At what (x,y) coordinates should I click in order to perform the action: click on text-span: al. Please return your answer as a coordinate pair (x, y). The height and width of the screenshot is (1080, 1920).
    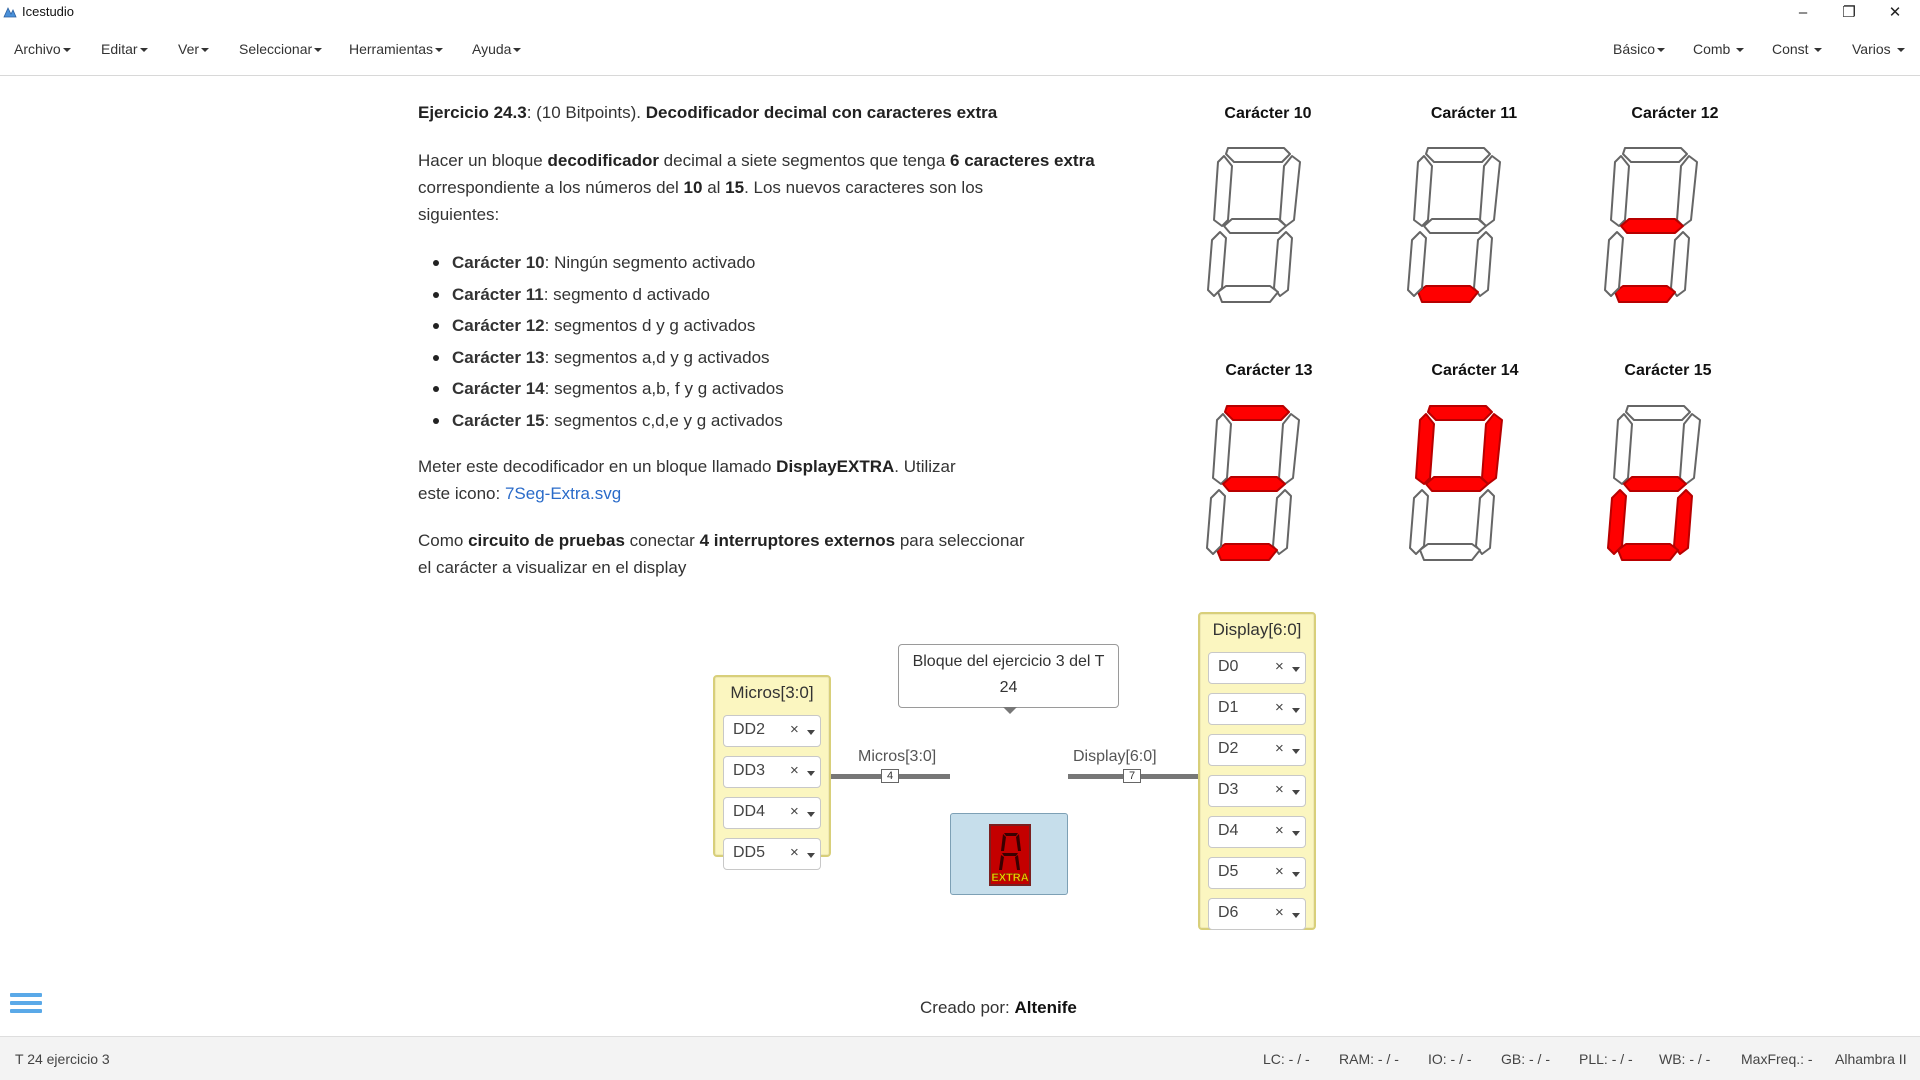
    Looking at the image, I should click on (714, 187).